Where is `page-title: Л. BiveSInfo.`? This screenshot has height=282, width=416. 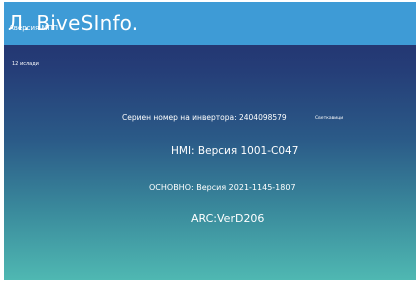
page-title: Л. BiveSInfo. is located at coordinates (73, 23).